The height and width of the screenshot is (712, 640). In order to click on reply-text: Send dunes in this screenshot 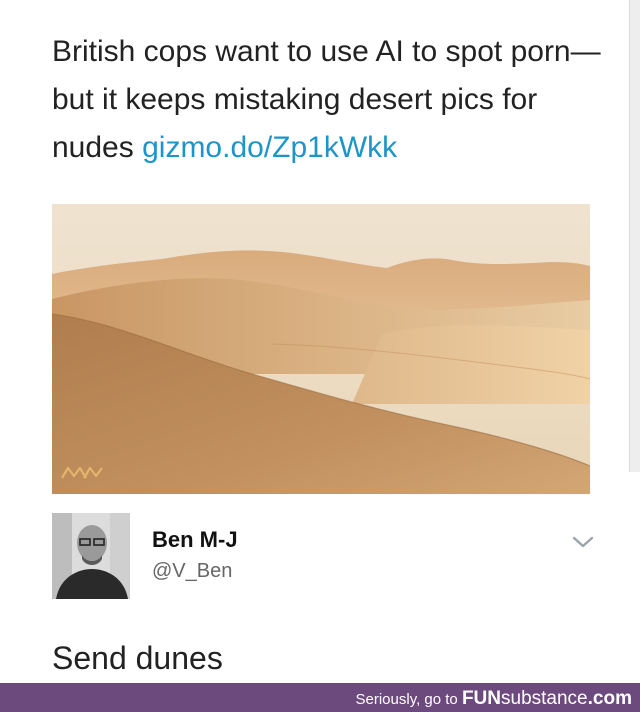, I will do `click(137, 658)`.